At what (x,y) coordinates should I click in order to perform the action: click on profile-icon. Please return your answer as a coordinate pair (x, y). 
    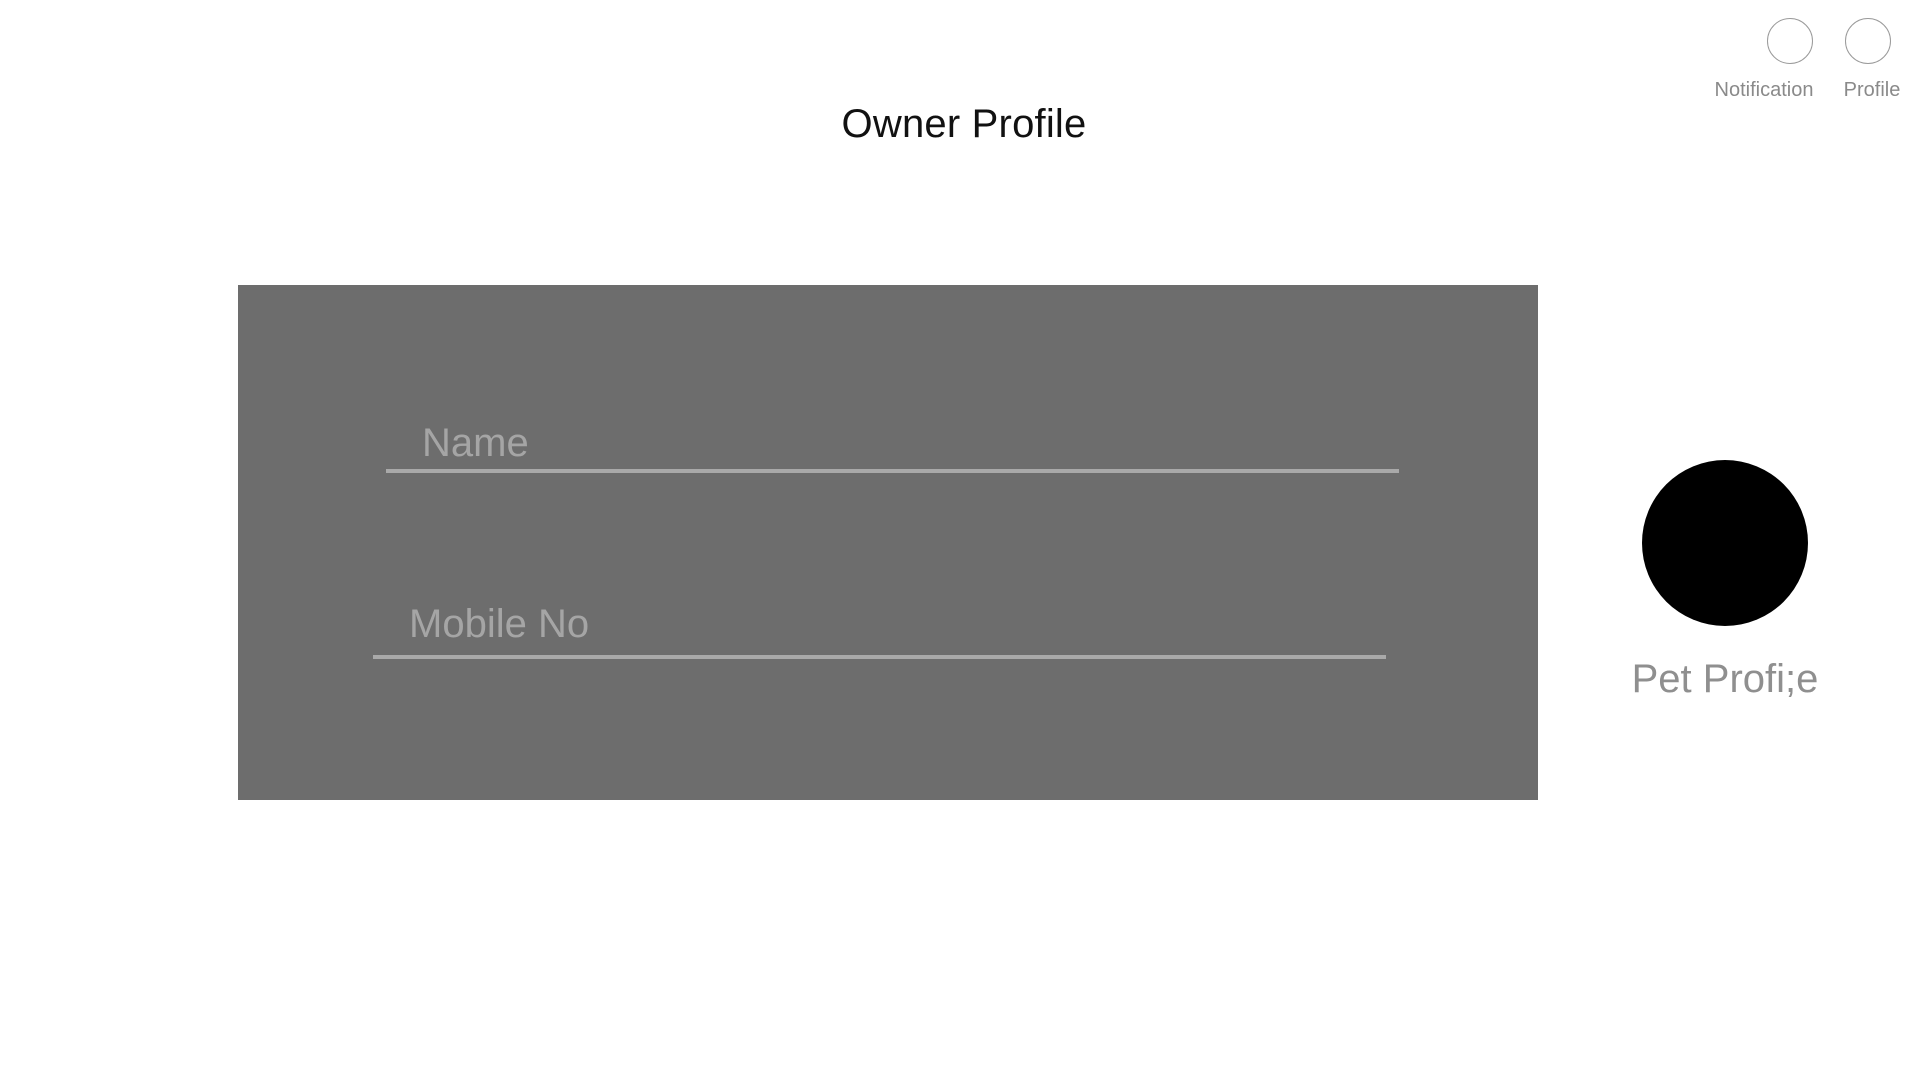
    Looking at the image, I should click on (1868, 41).